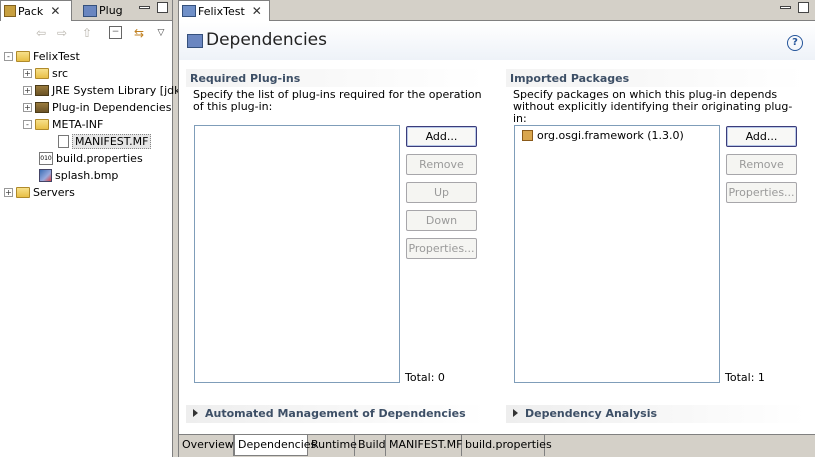 This screenshot has width=815, height=457. What do you see at coordinates (116, 90) in the screenshot?
I see `tree-item-label: JRE System Library [jdk` at bounding box center [116, 90].